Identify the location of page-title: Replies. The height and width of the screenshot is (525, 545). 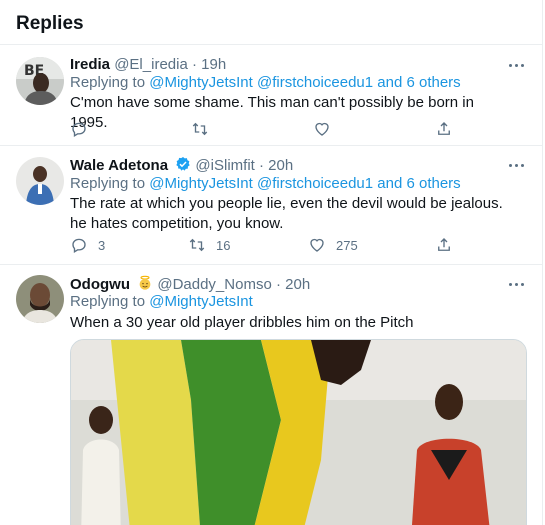
(50, 23).